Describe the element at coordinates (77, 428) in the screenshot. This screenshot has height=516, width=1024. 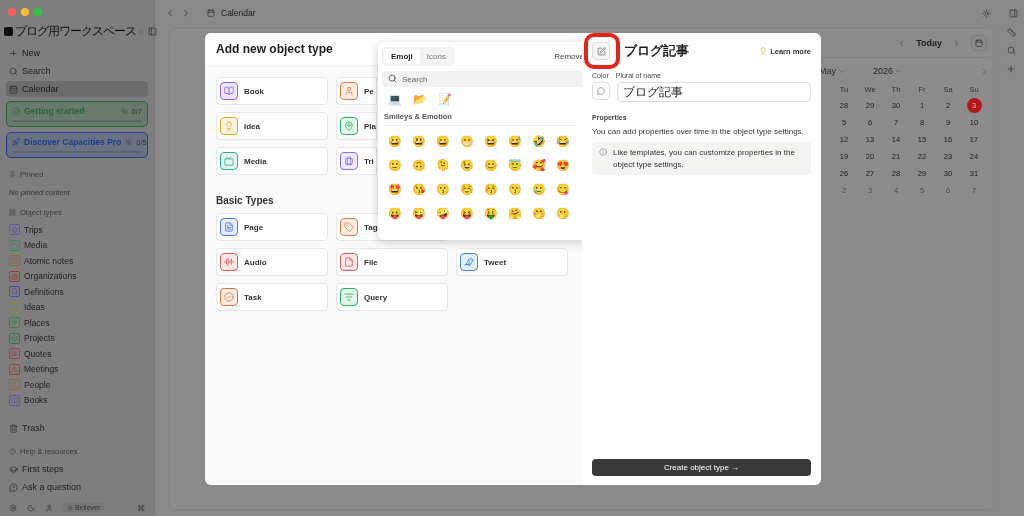
I see `trash-item: Trash` at that location.